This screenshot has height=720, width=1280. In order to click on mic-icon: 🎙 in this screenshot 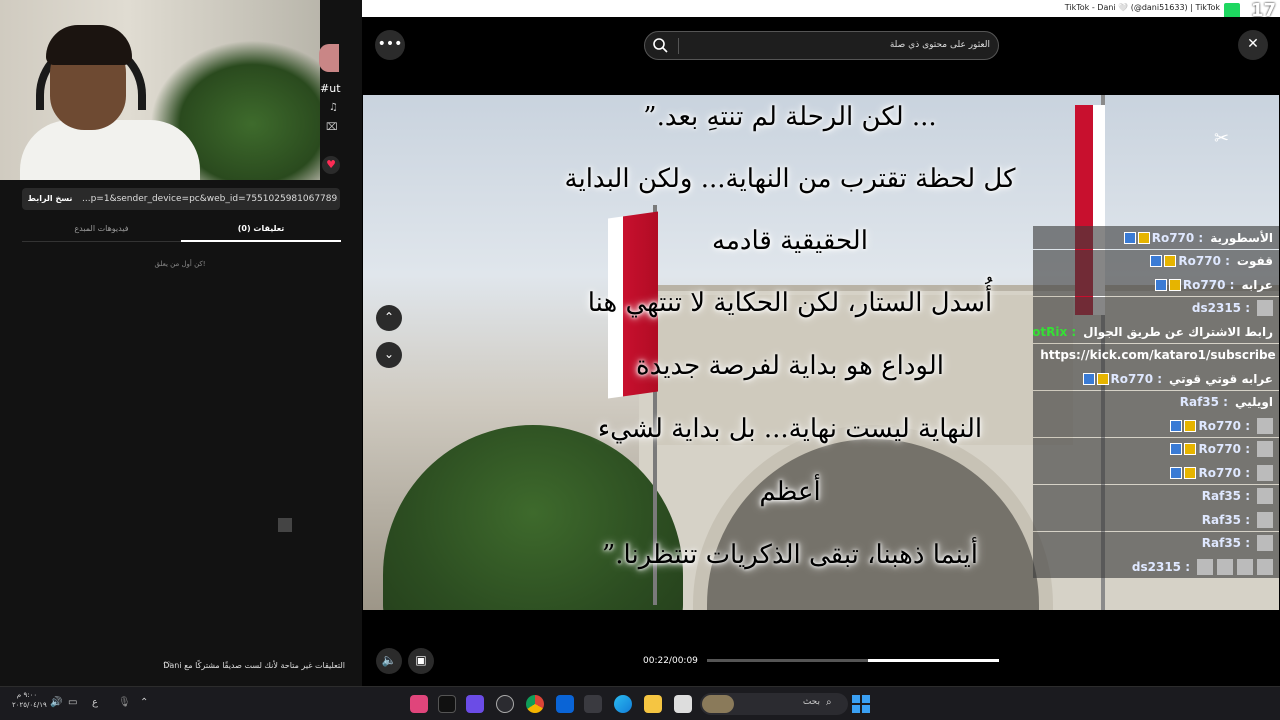, I will do `click(124, 702)`.